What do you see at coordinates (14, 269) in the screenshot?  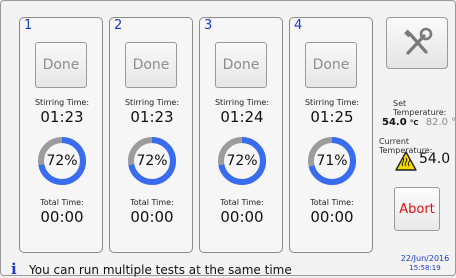 I see `info-icon: i` at bounding box center [14, 269].